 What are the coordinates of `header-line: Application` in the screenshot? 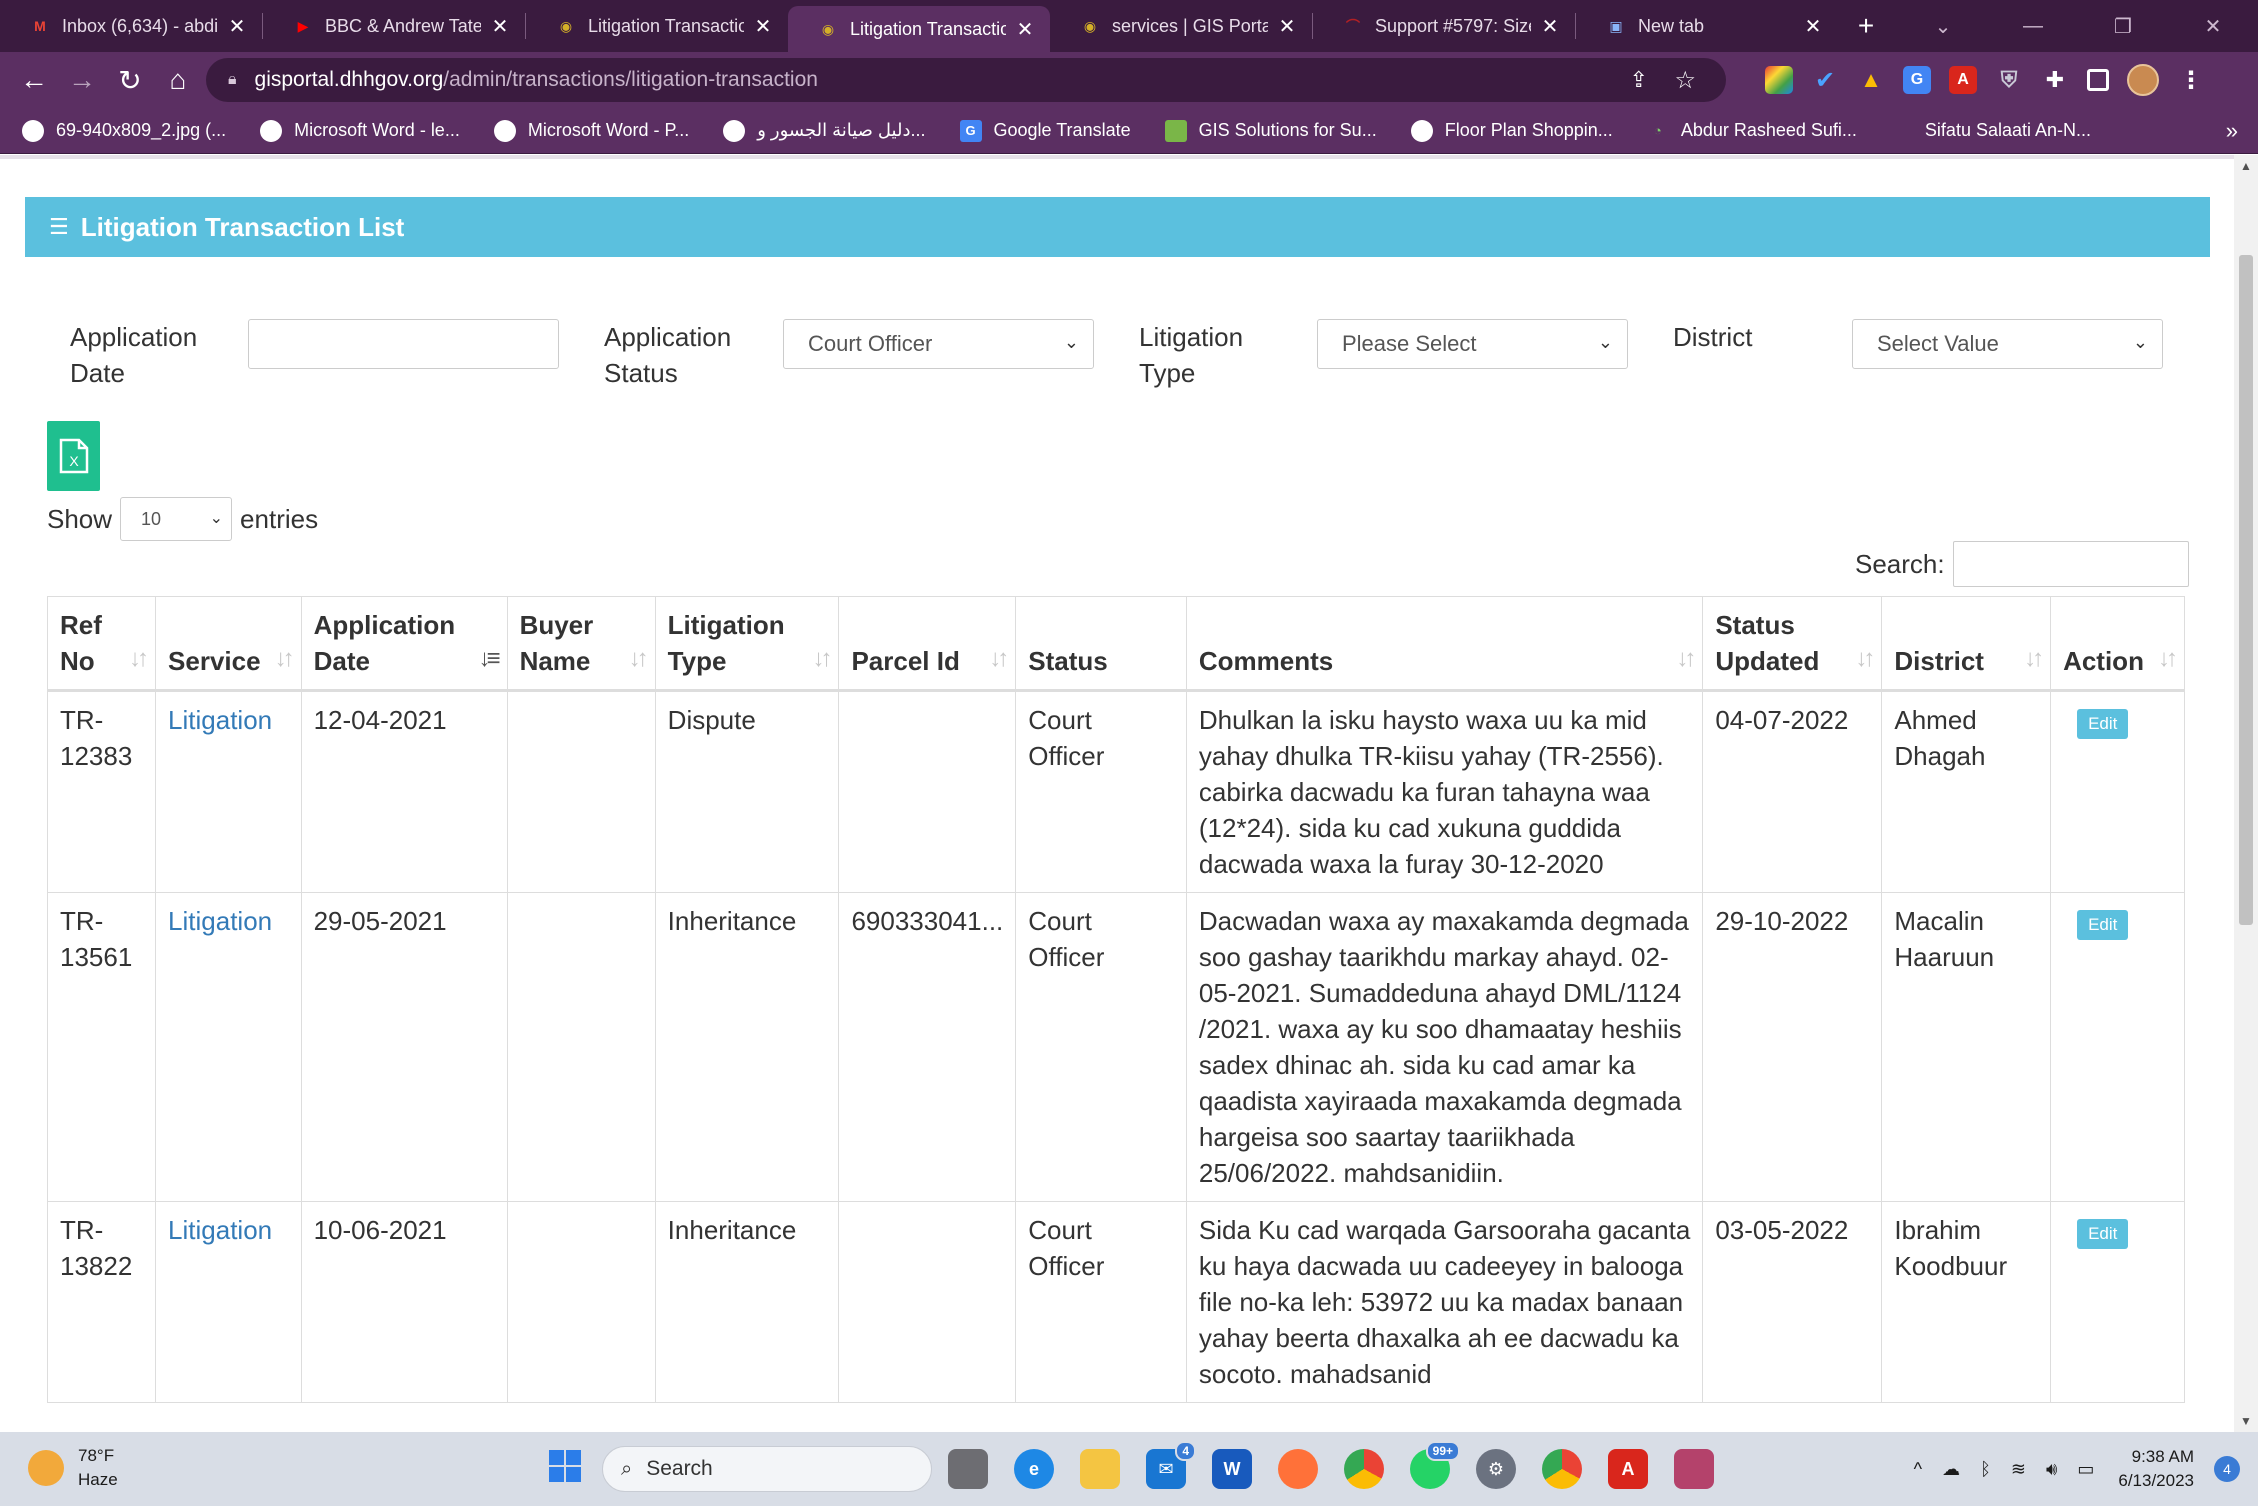 It's located at (384, 625).